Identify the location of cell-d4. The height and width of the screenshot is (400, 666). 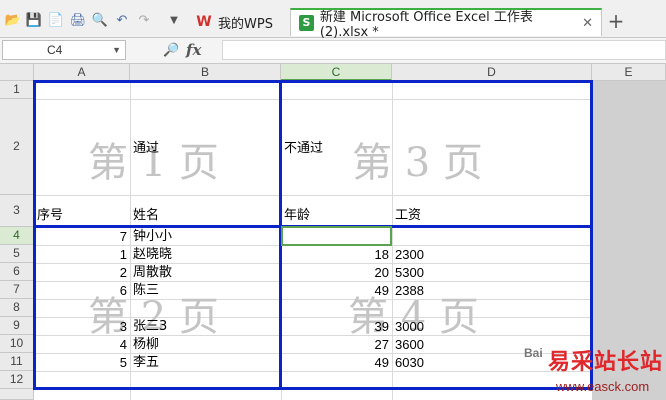
(492, 236).